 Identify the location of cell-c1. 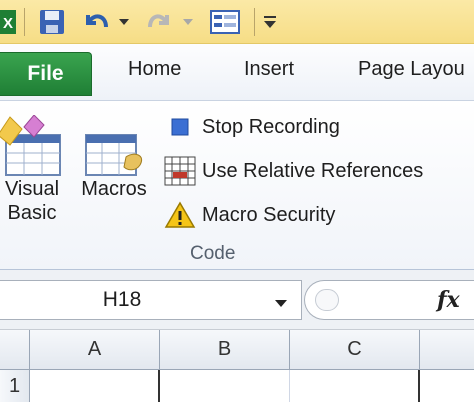
(355, 386).